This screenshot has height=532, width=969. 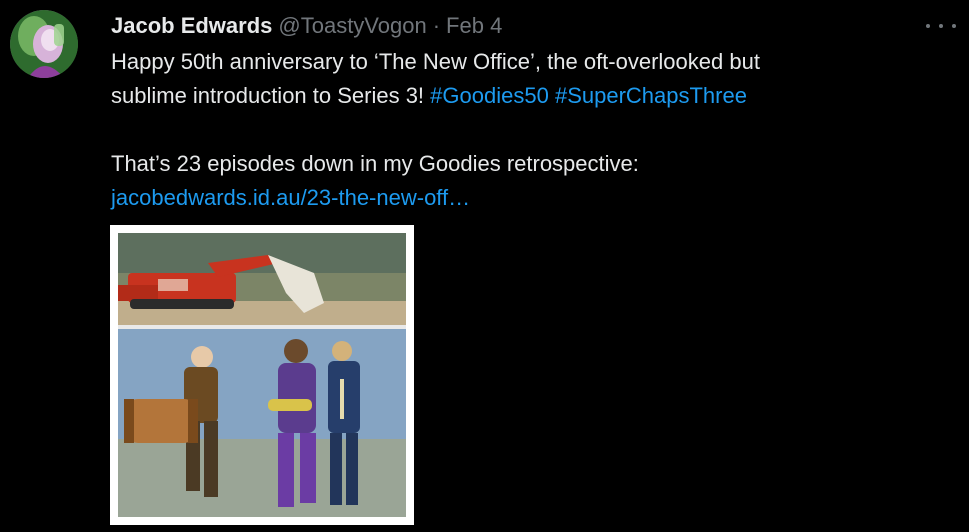 I want to click on hashtag-goodies50: #Goodies50, so click(x=489, y=95).